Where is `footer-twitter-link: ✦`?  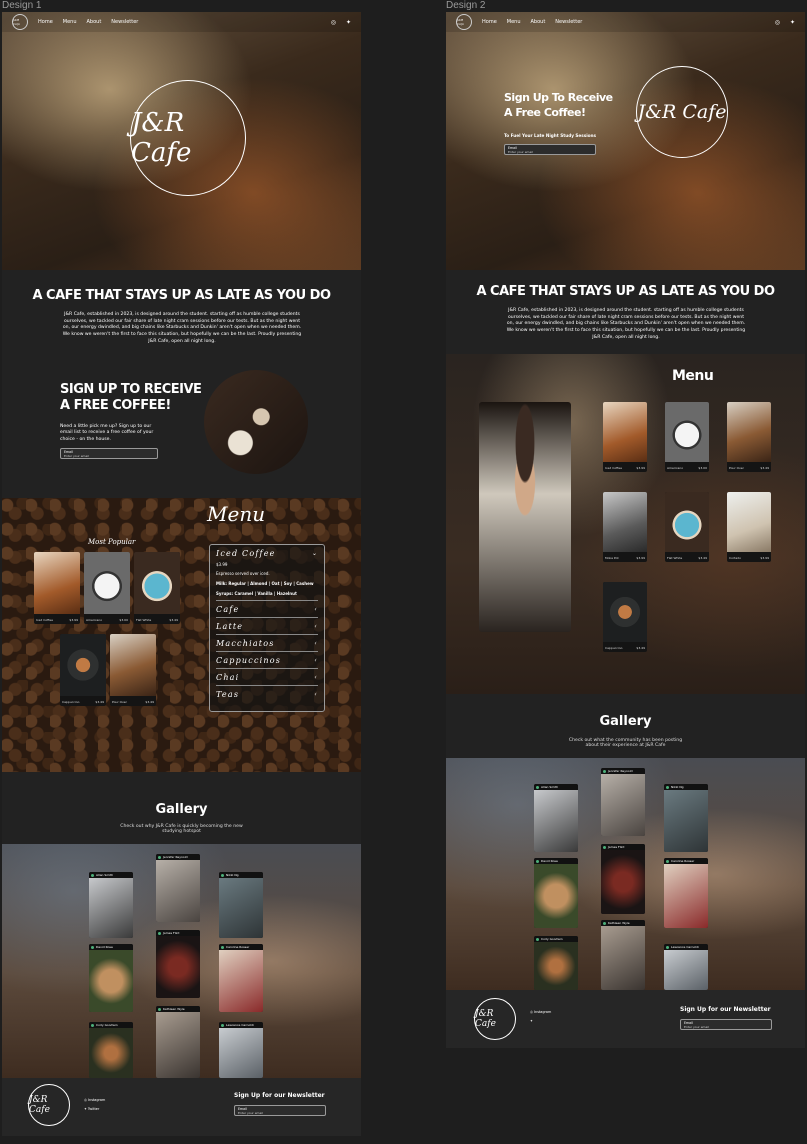
footer-twitter-link: ✦ is located at coordinates (540, 1021).